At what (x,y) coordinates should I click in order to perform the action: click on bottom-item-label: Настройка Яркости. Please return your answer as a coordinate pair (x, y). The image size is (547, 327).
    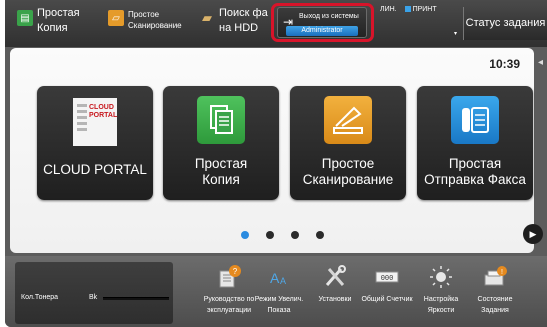
    Looking at the image, I should click on (441, 305).